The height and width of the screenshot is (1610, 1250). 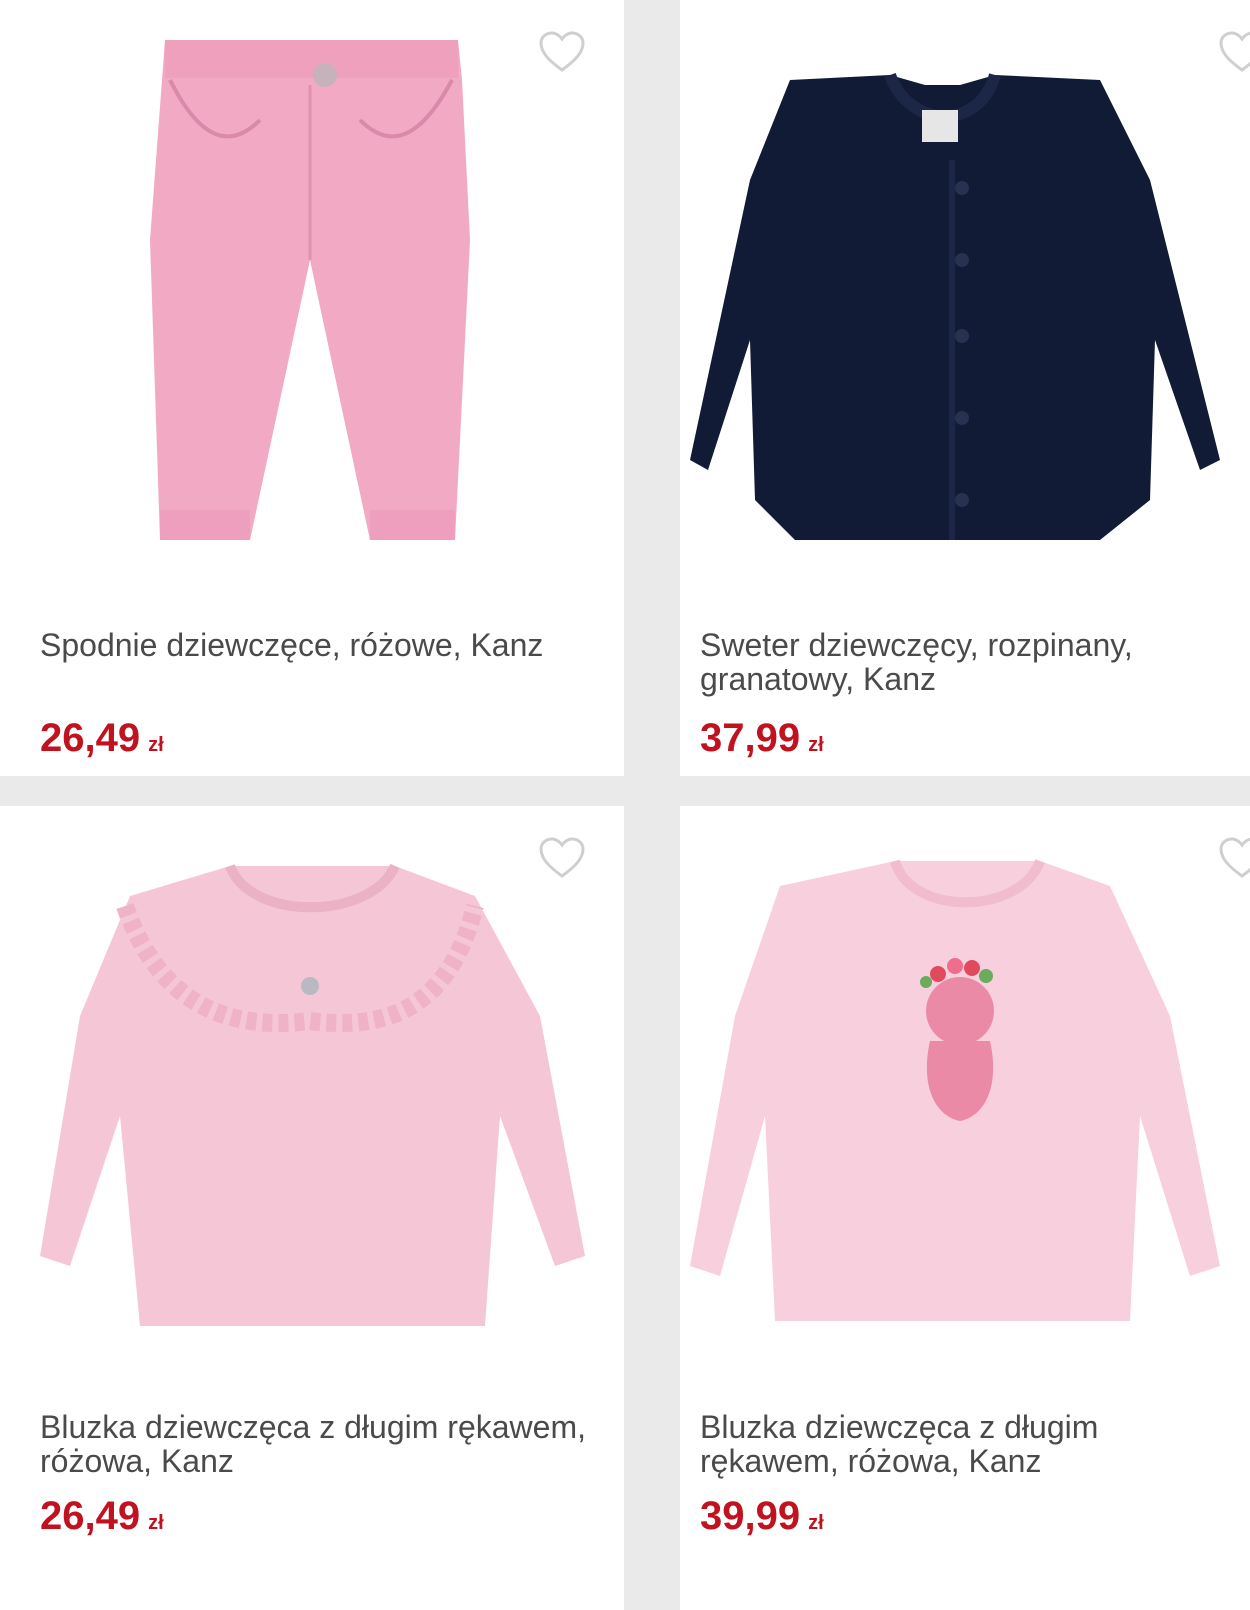 I want to click on price-value: 37,99, so click(x=750, y=738).